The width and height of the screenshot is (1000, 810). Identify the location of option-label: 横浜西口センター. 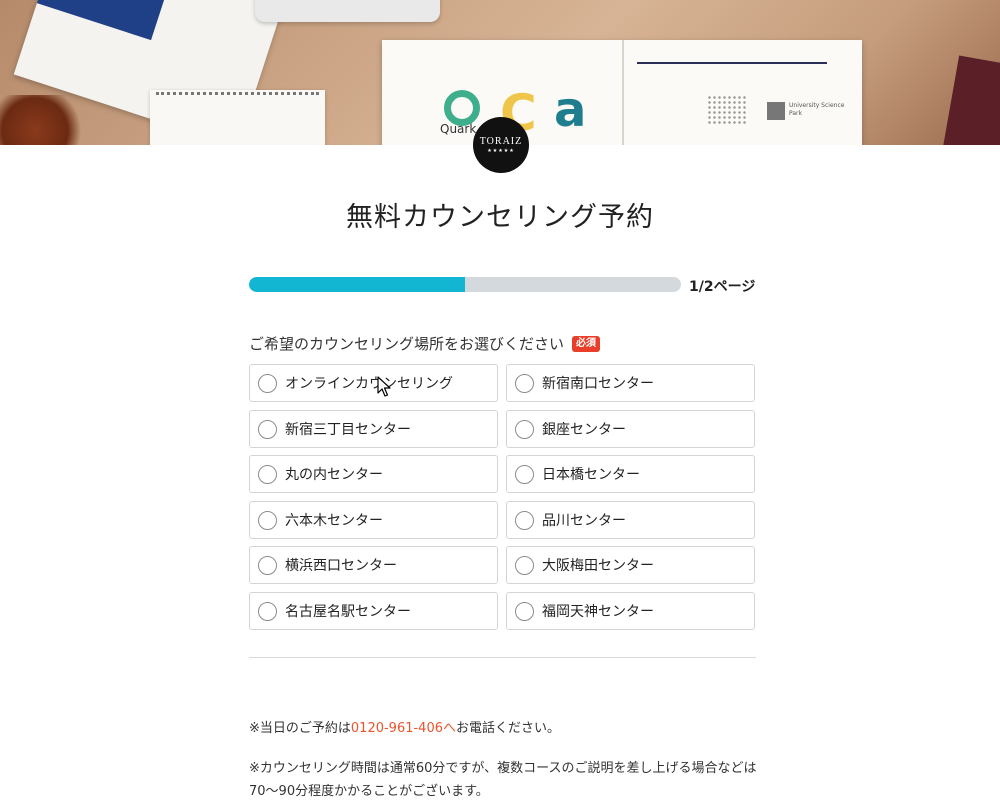
(341, 566).